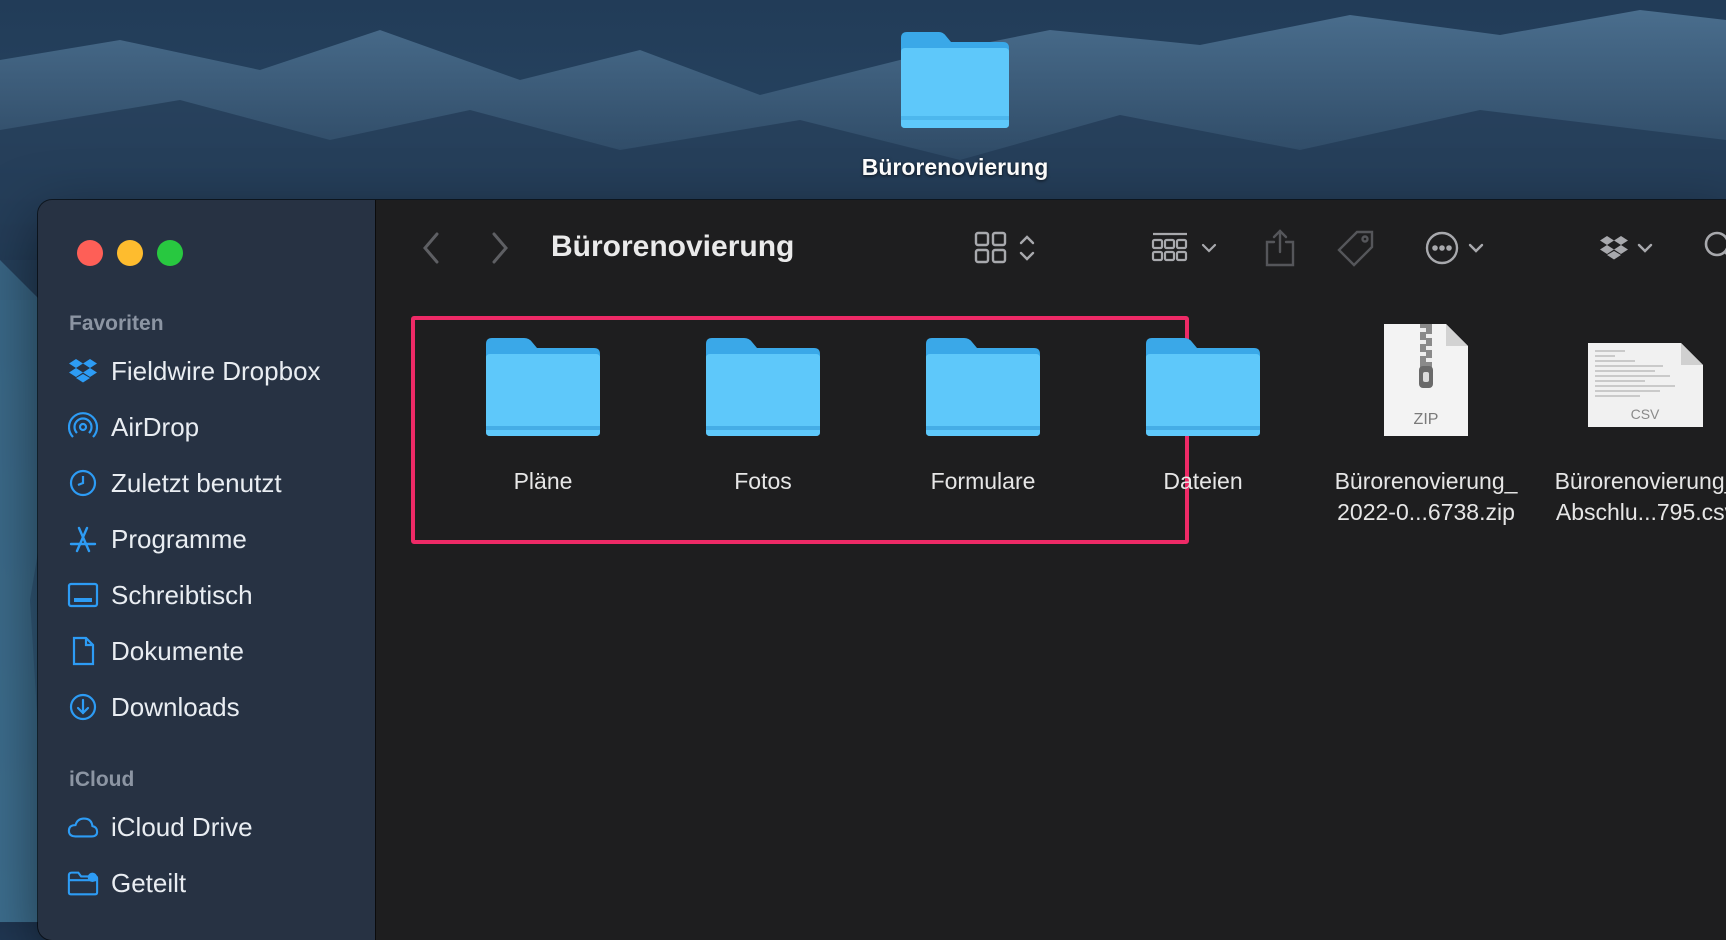  I want to click on tag-button, so click(1356, 250).